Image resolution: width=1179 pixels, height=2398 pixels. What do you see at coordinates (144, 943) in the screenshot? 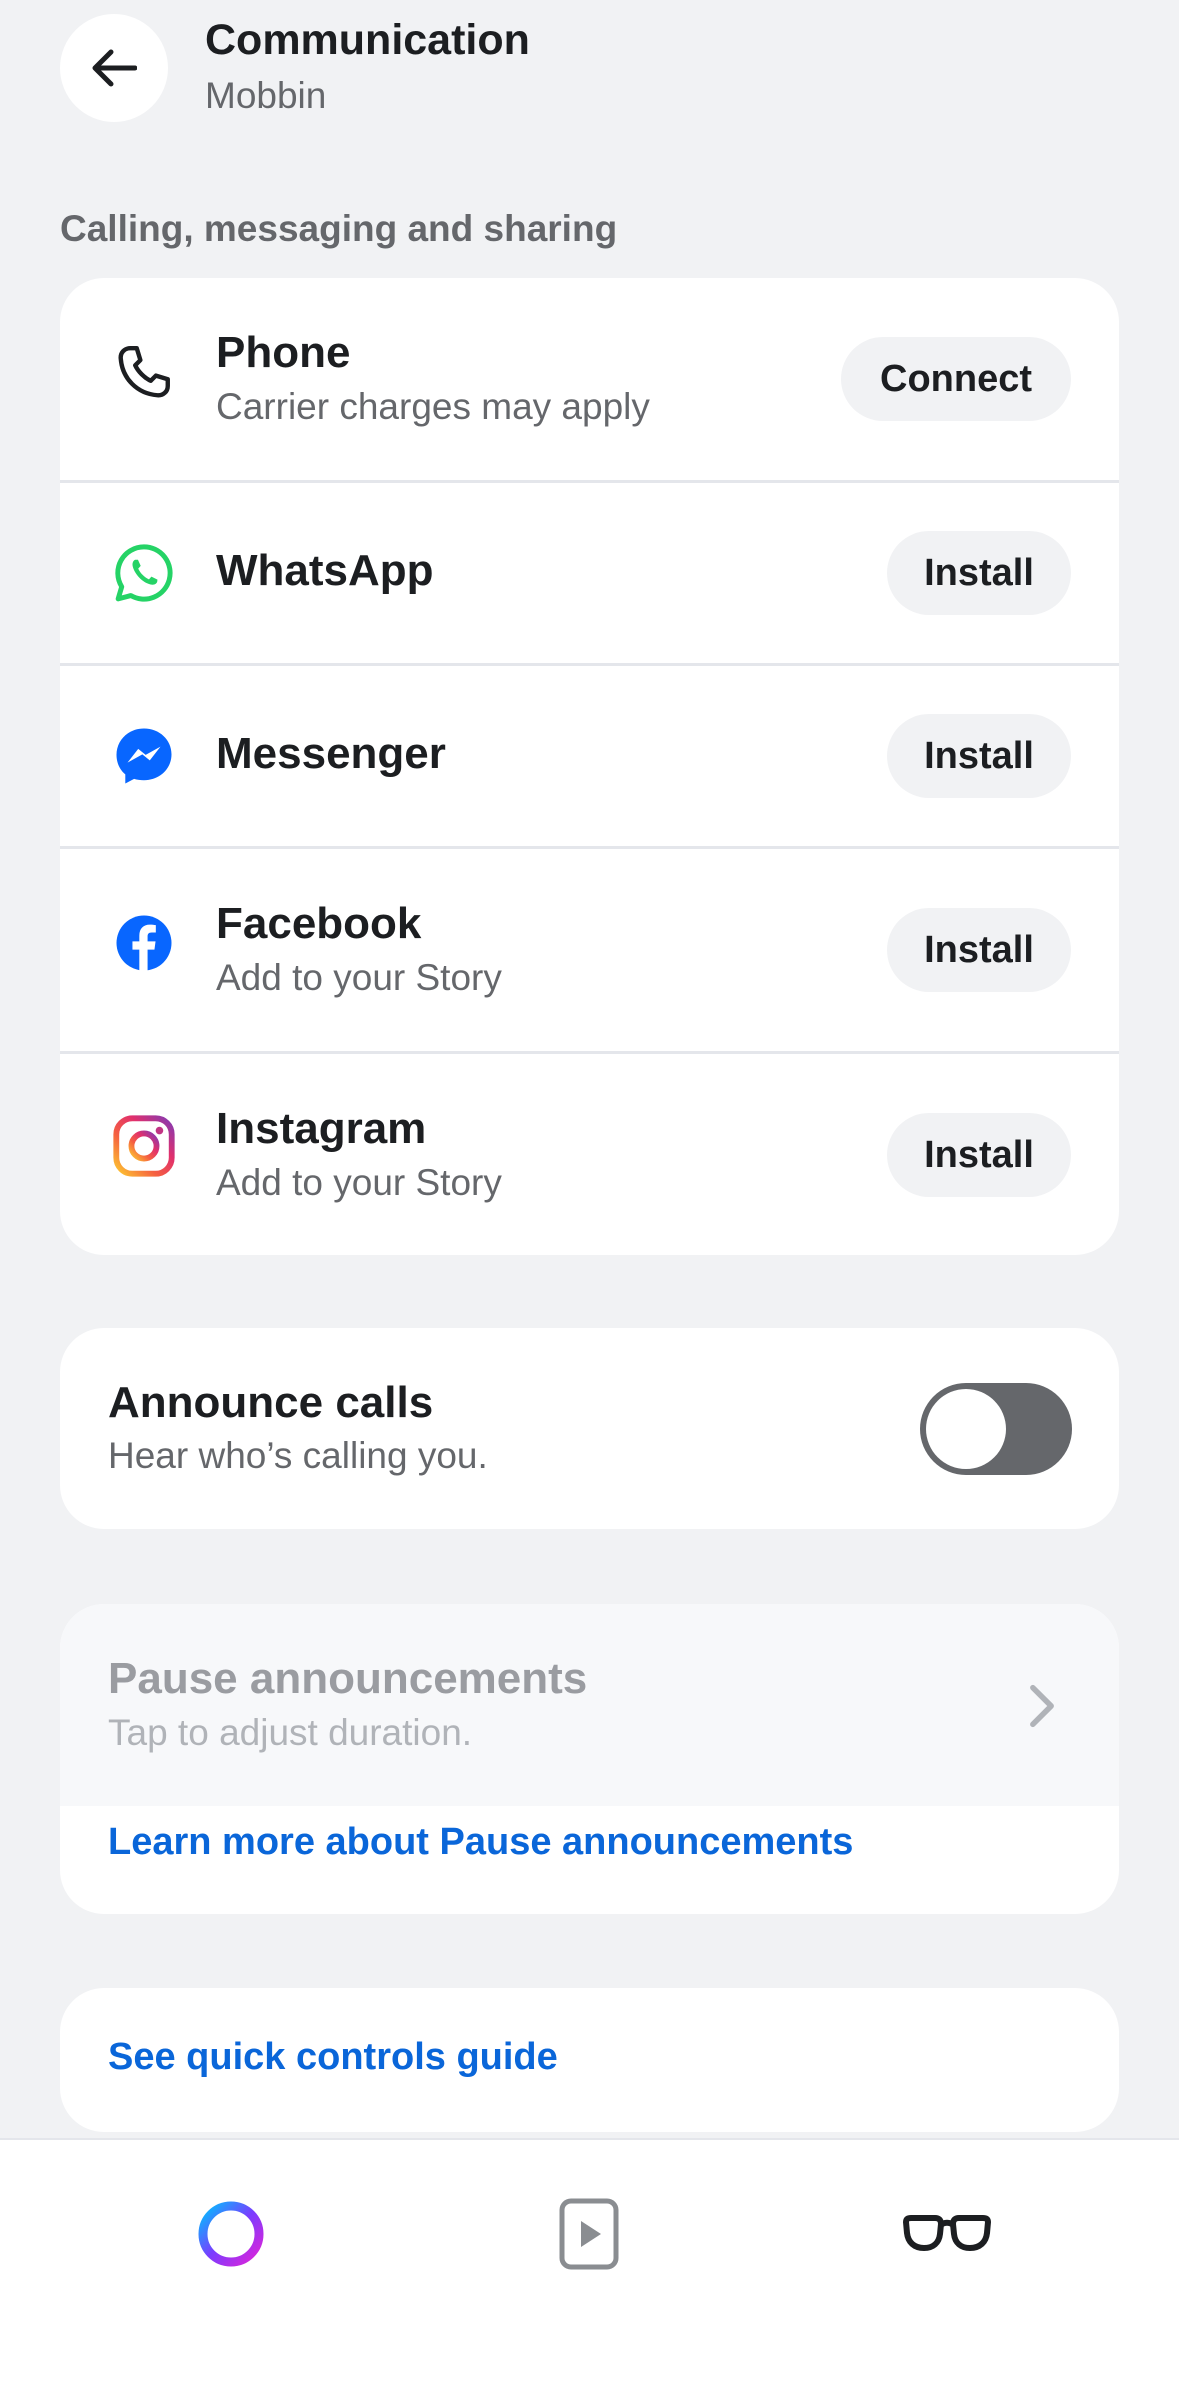
I see `facebook-icon` at bounding box center [144, 943].